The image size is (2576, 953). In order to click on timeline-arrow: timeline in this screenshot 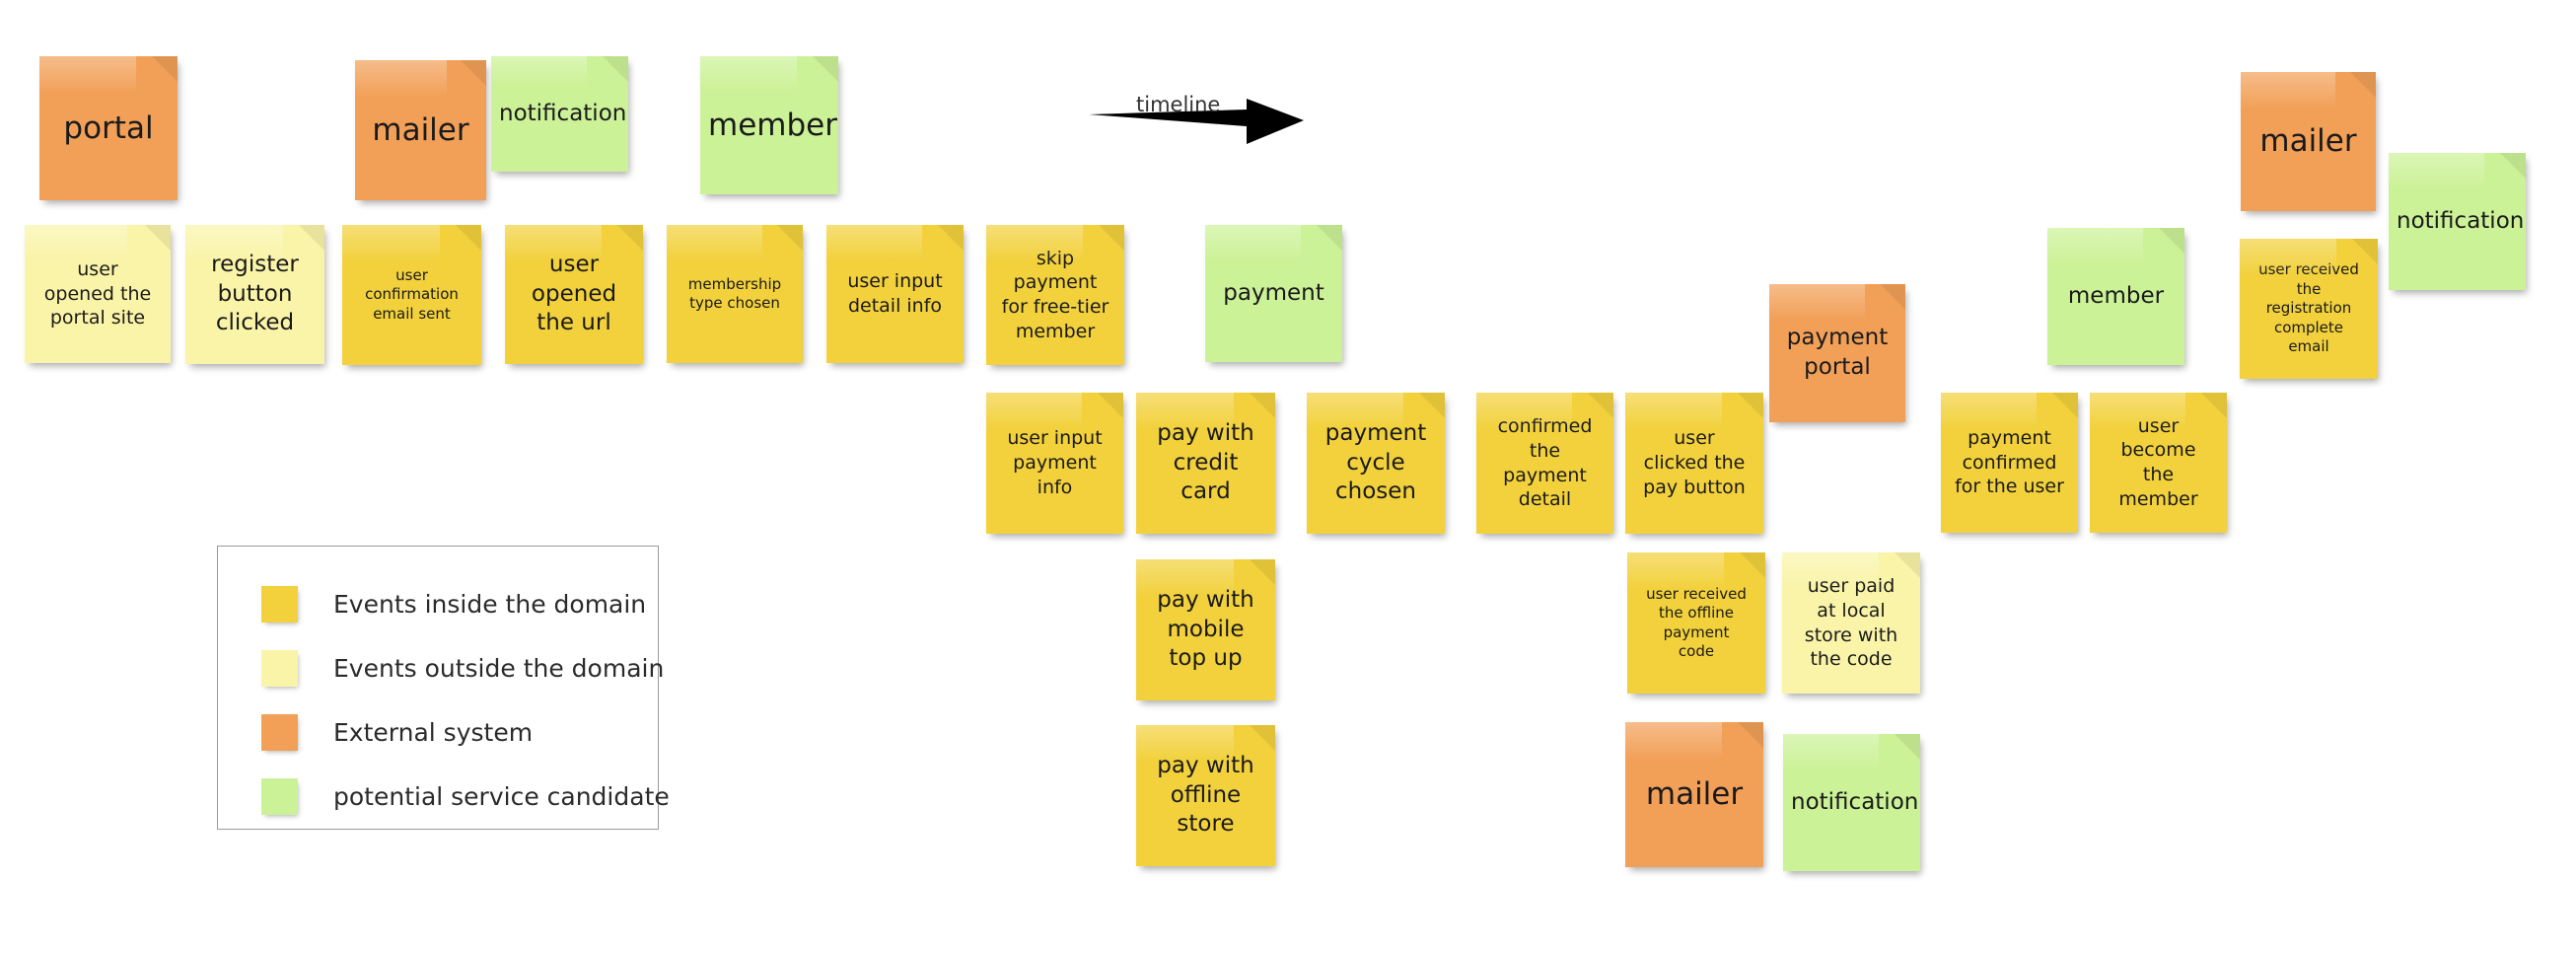, I will do `click(1196, 118)`.